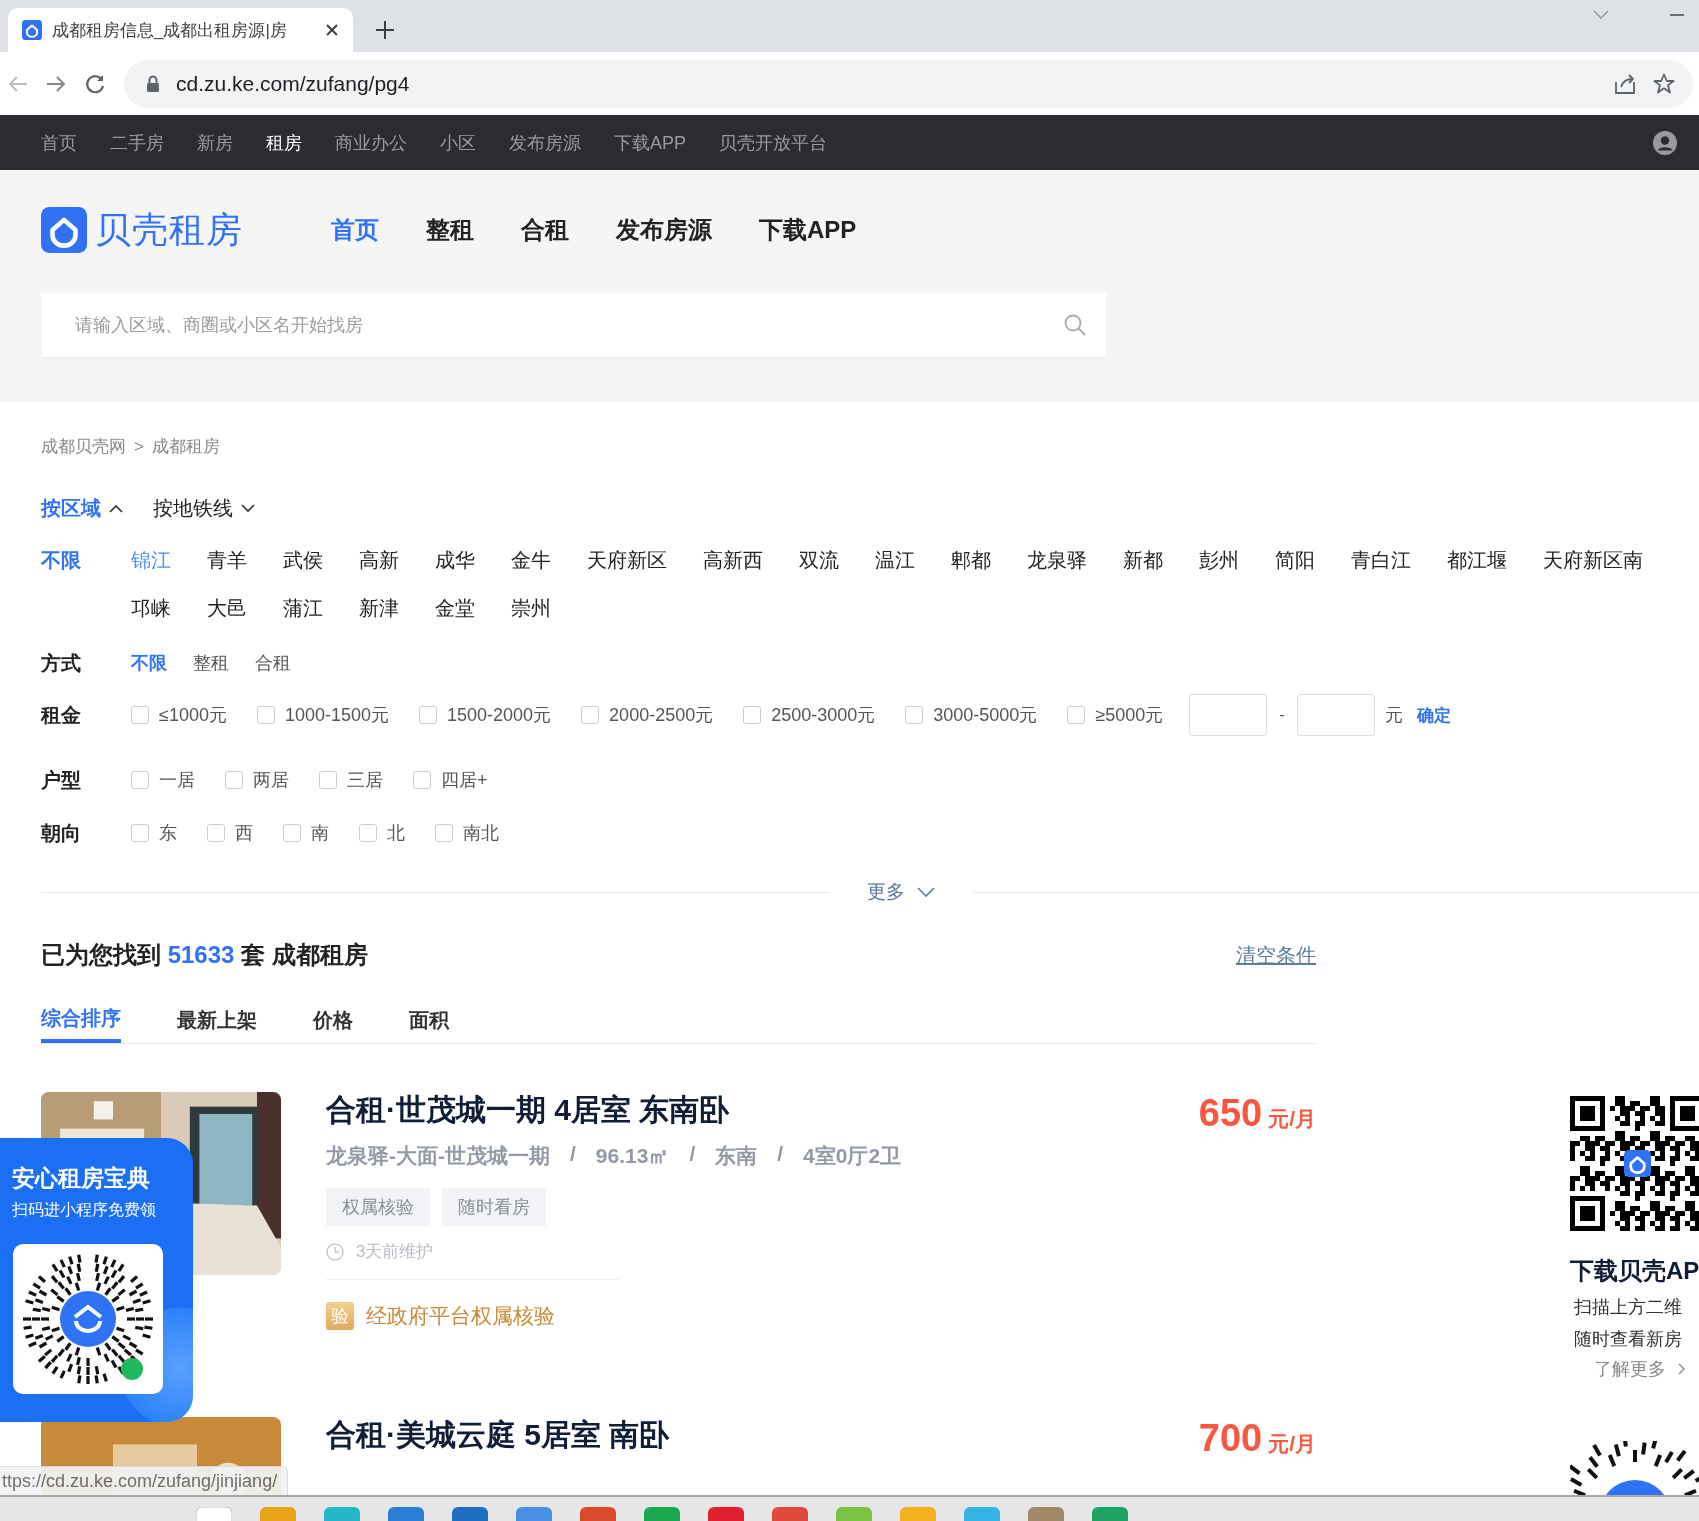 The height and width of the screenshot is (1521, 1699). I want to click on nav-link: 商业办公, so click(371, 142).